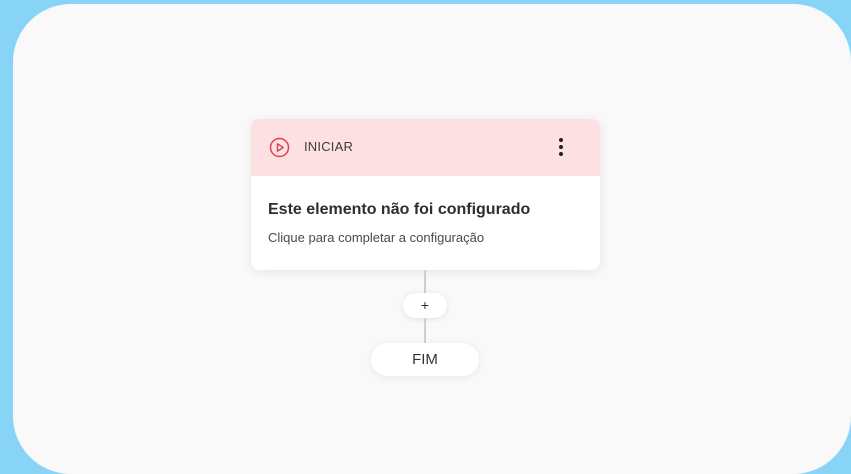 This screenshot has height=474, width=851. Describe the element at coordinates (329, 146) in the screenshot. I see `start-node-label: INICIAR` at that location.